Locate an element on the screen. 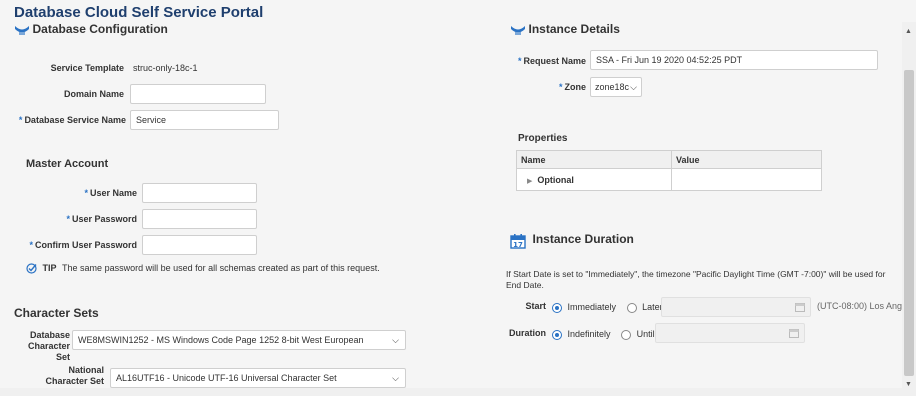 The image size is (916, 396). confirm-password-input is located at coordinates (199, 245).